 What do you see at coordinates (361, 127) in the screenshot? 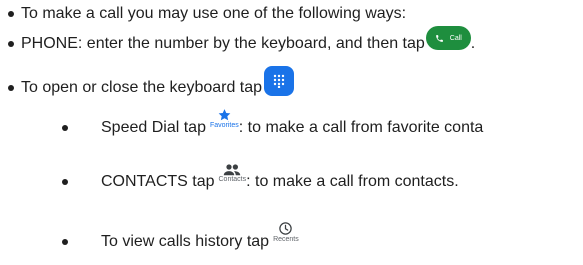
I see `speed-dial-description: : to make a call from favorite conta` at bounding box center [361, 127].